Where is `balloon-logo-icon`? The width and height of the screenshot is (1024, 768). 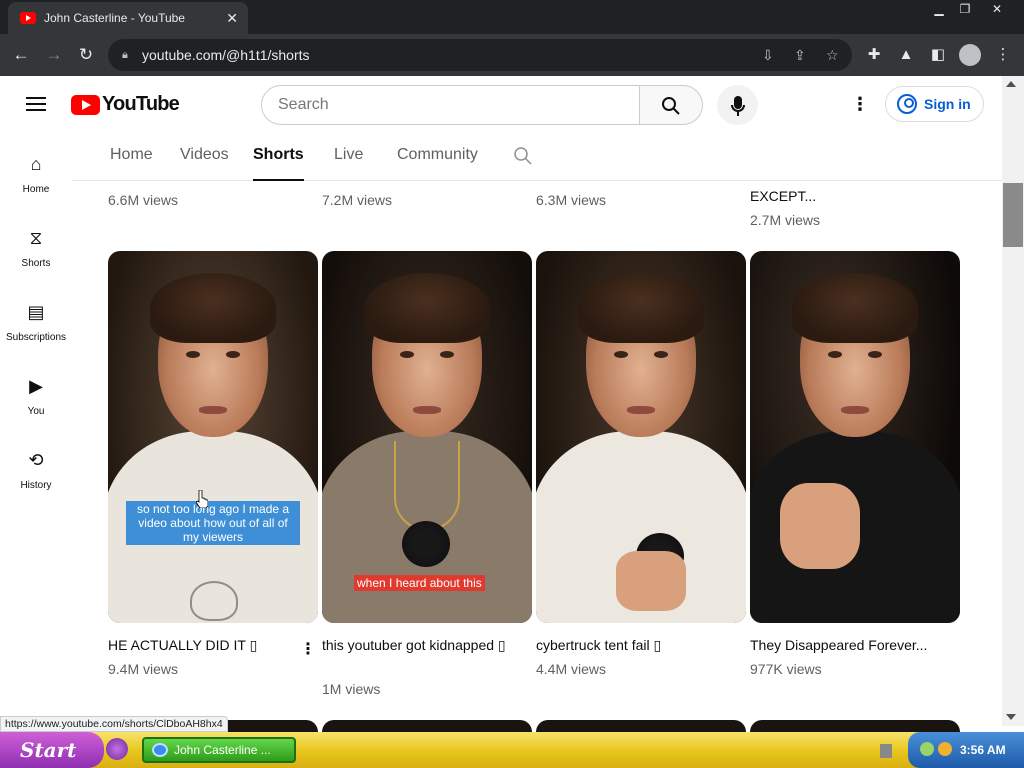 balloon-logo-icon is located at coordinates (214, 601).